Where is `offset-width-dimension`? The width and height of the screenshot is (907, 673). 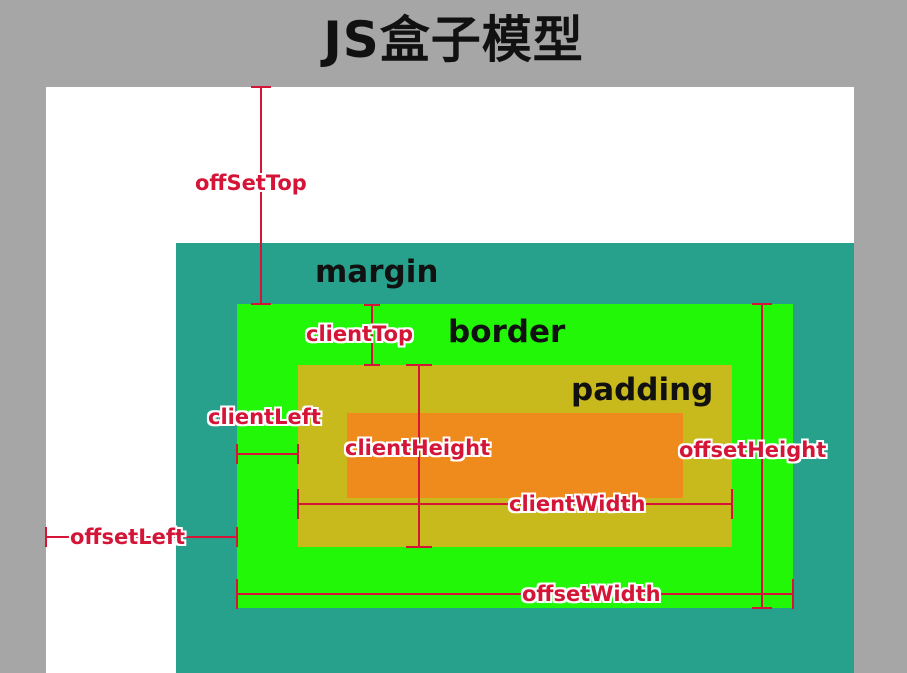
offset-width-dimension is located at coordinates (515, 594).